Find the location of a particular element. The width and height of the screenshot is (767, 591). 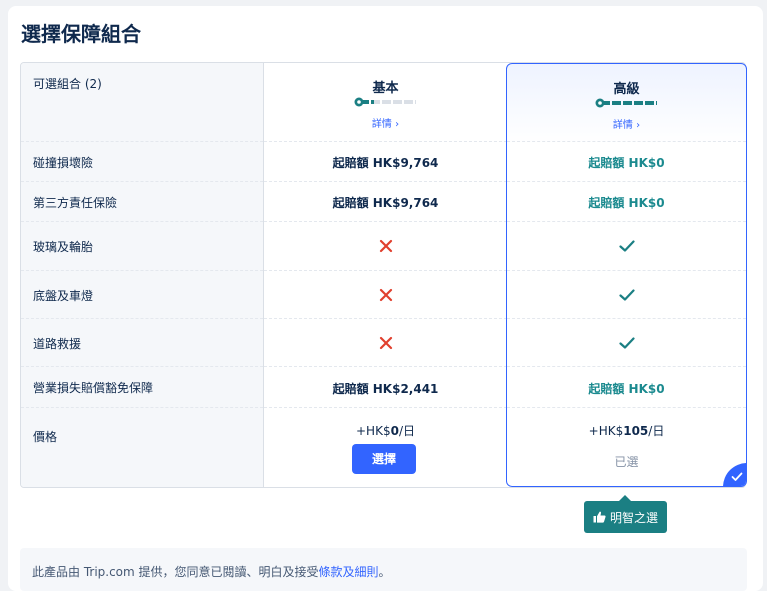

table-row: 營業損失賠償豁免保障 is located at coordinates (142, 387).